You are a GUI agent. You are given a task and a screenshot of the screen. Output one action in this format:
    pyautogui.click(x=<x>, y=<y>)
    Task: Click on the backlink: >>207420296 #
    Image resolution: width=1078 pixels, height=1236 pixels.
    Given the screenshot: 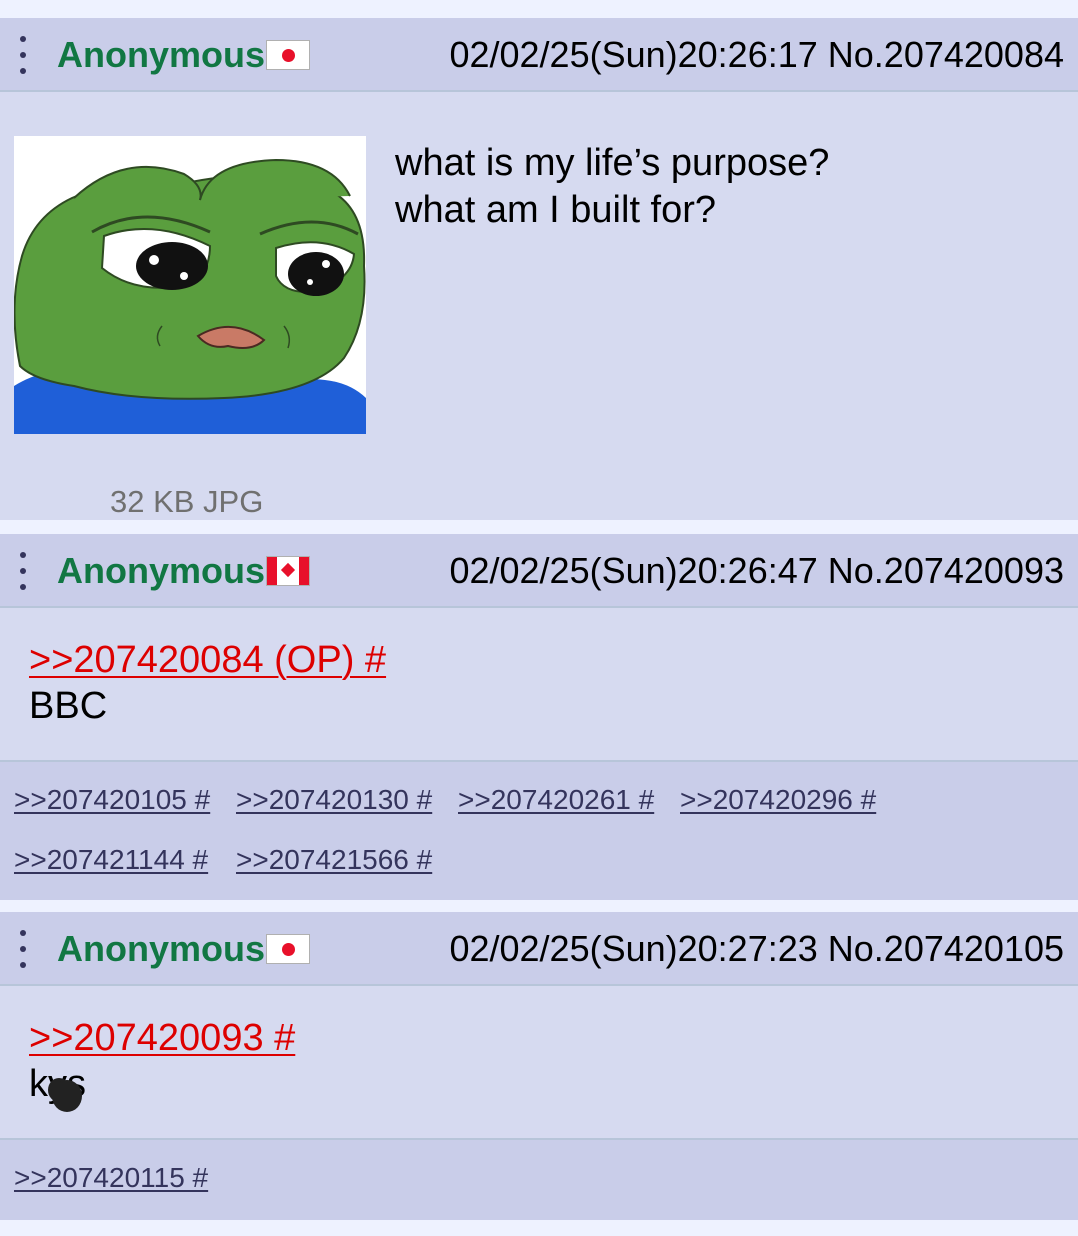 What is the action you would take?
    pyautogui.click(x=778, y=800)
    